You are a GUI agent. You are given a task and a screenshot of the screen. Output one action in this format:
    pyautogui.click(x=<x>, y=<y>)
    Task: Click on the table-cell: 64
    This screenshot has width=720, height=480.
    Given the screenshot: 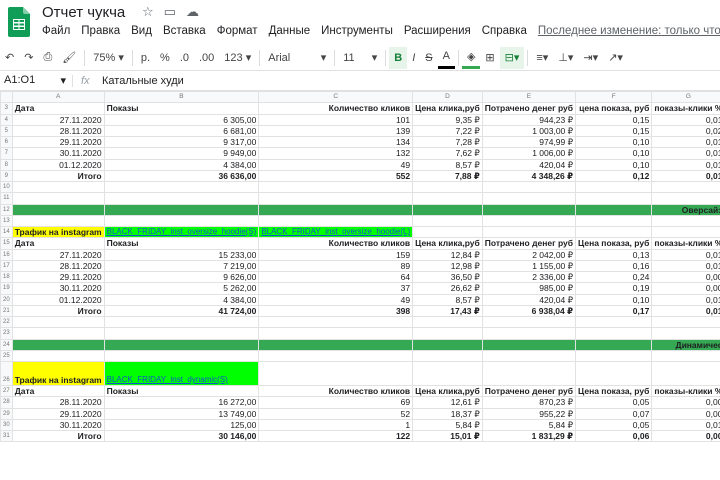 What is the action you would take?
    pyautogui.click(x=336, y=277)
    